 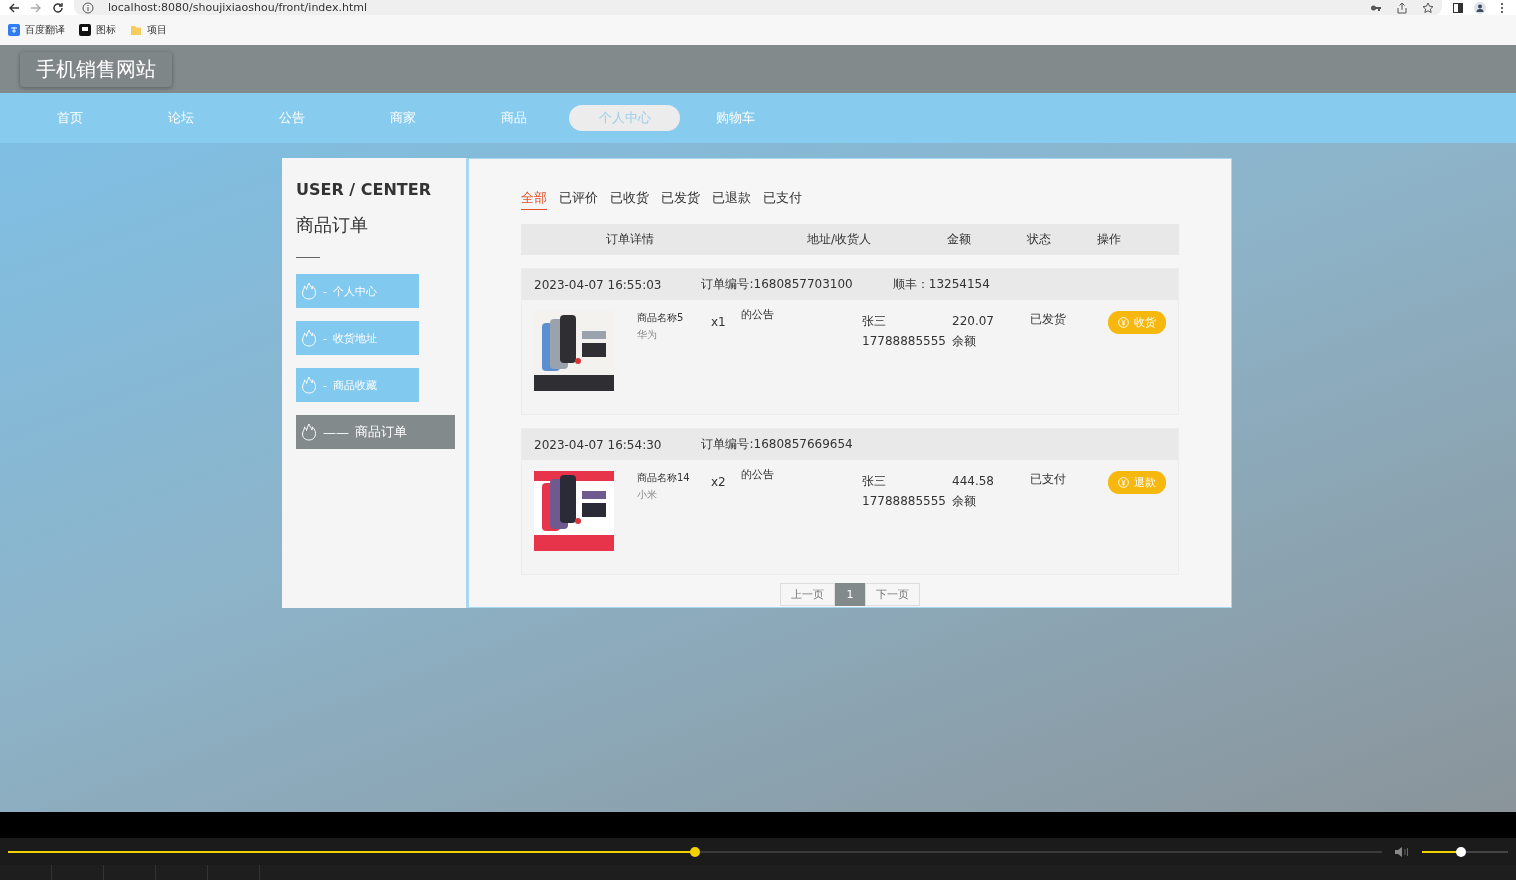 What do you see at coordinates (680, 199) in the screenshot?
I see `filter-tab: 已发货` at bounding box center [680, 199].